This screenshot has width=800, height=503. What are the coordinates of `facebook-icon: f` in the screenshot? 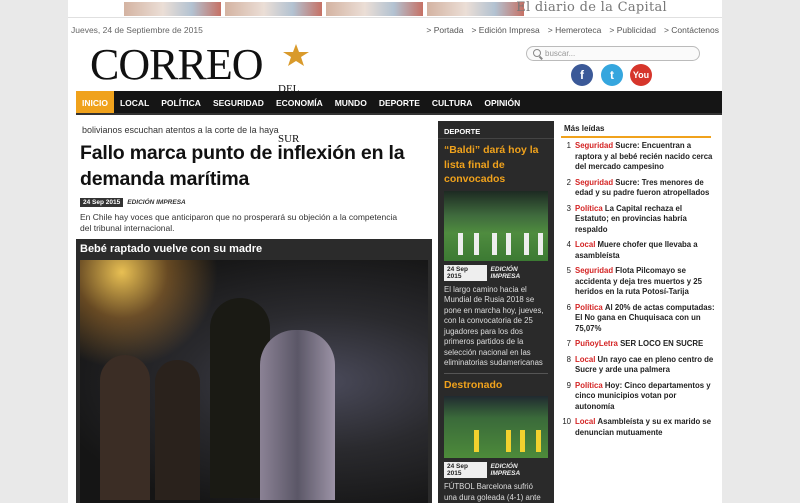 It's located at (582, 75).